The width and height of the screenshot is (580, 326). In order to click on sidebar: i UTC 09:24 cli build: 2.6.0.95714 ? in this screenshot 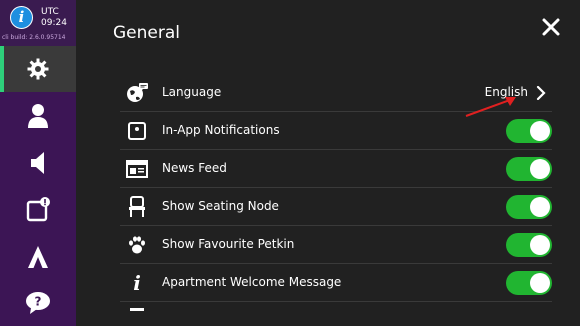, I will do `click(38, 163)`.